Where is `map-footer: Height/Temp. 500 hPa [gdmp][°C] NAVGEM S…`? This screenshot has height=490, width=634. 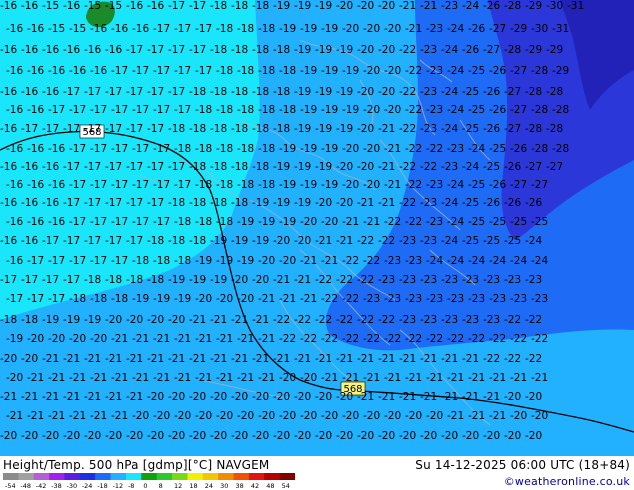 map-footer: Height/Temp. 500 hPa [gdmp][°C] NAVGEM S… is located at coordinates (317, 473).